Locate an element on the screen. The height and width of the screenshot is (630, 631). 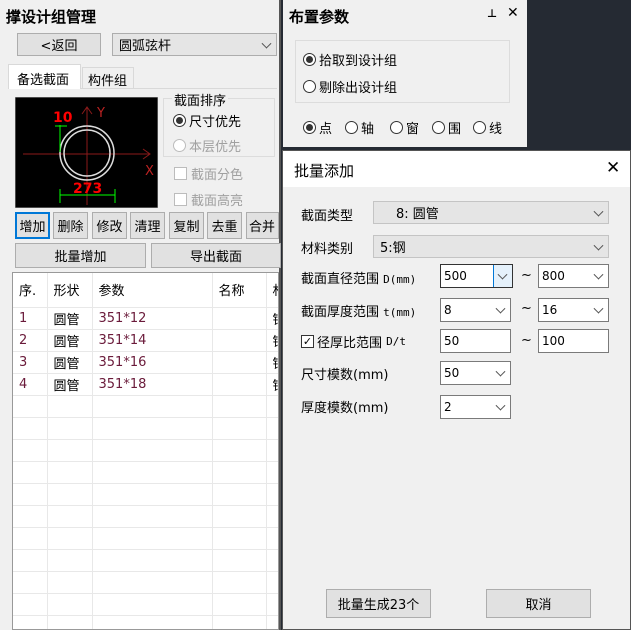
delete-button: 删除 is located at coordinates (70, 225).